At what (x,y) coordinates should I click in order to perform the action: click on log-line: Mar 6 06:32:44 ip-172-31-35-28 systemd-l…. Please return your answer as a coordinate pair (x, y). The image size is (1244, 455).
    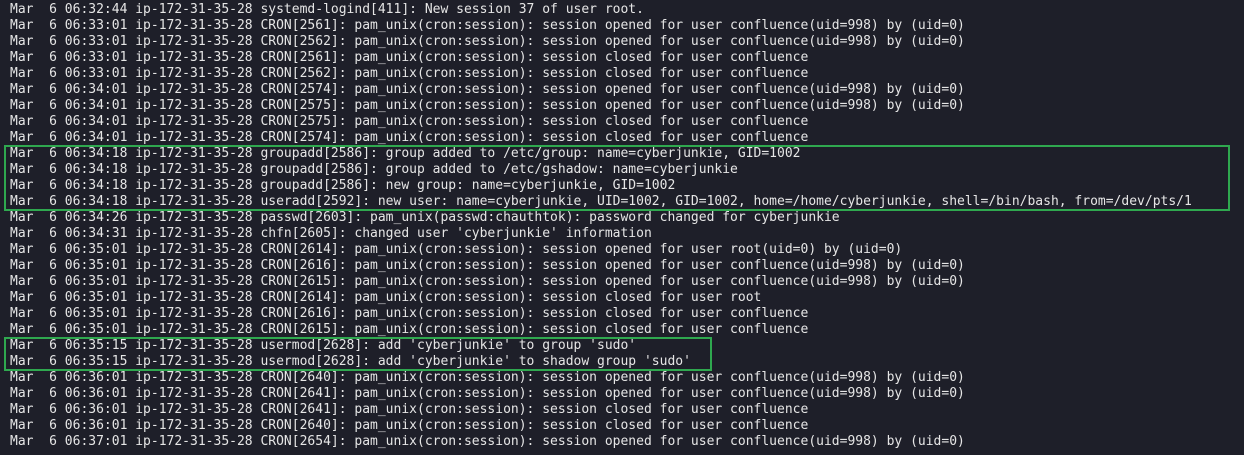
    Looking at the image, I should click on (327, 9).